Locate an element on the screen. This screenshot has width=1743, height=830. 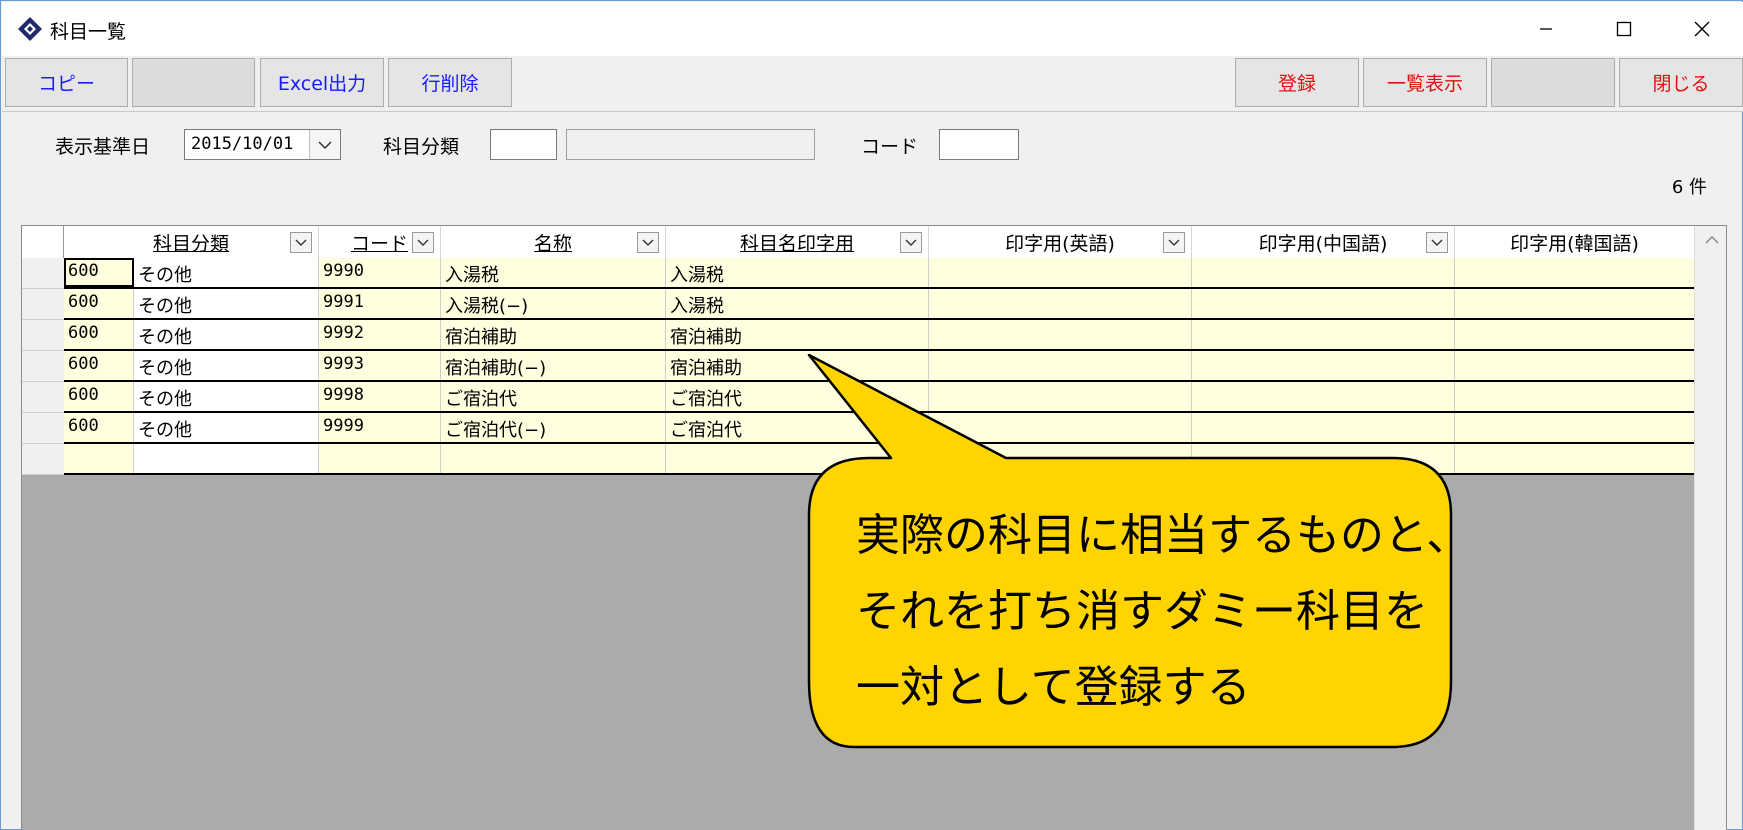
callout-line-1: 実際の科目に相当するものと、 is located at coordinates (1163, 535).